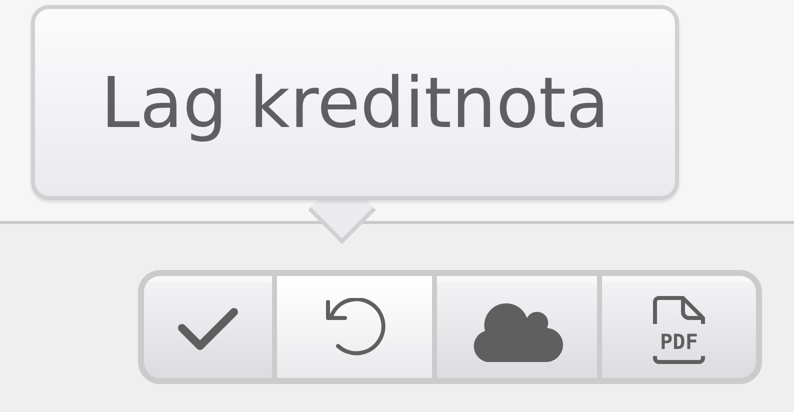  I want to click on undo-button, so click(354, 327).